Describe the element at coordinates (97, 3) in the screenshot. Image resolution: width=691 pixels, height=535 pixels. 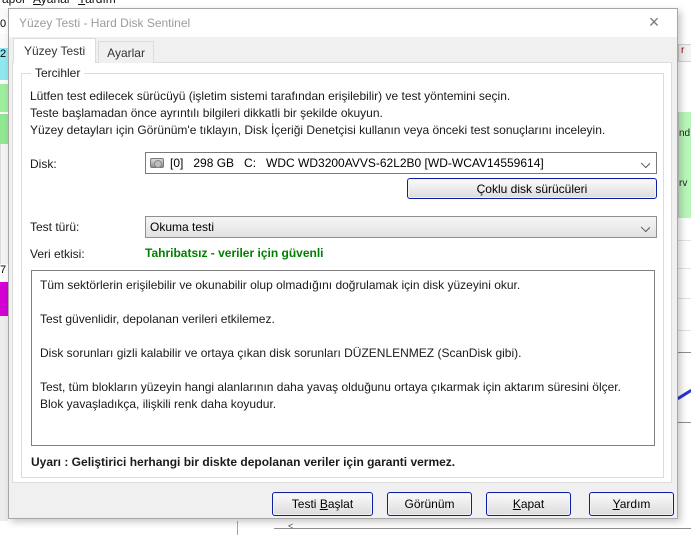
I see `background-menu-yardim: Yardım` at that location.